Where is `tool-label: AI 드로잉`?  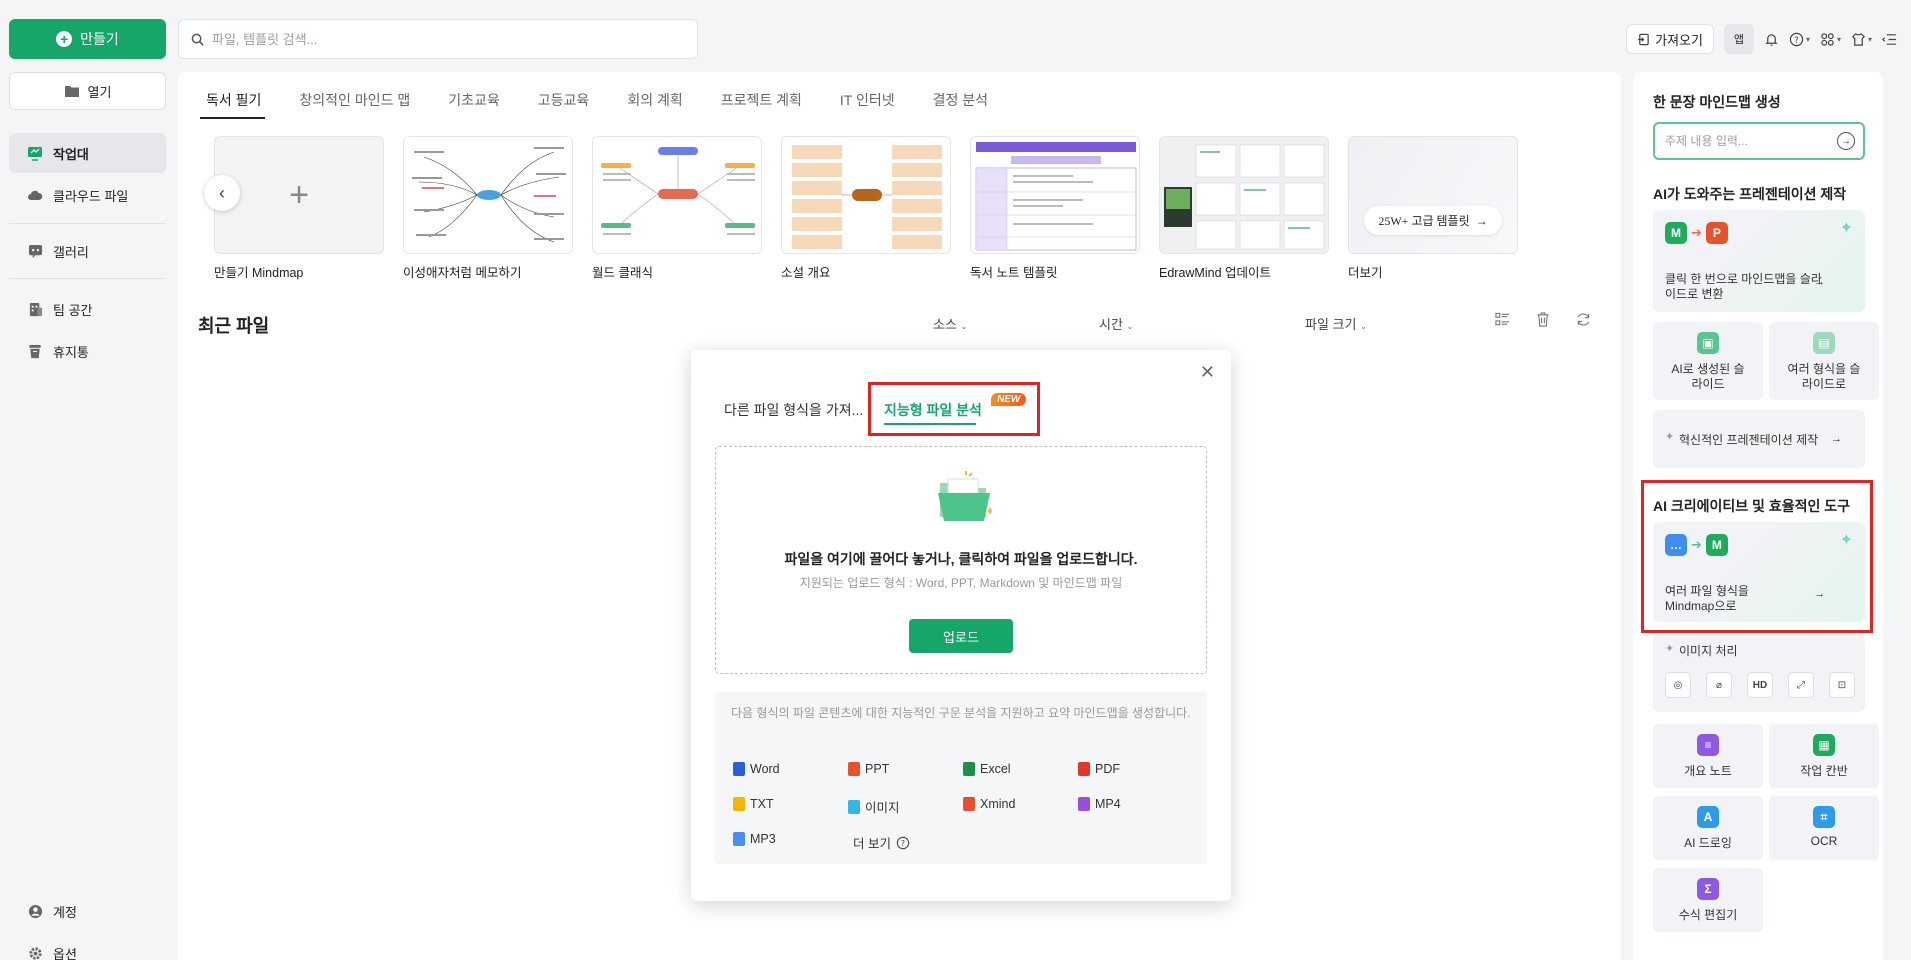 tool-label: AI 드로잉 is located at coordinates (1708, 843).